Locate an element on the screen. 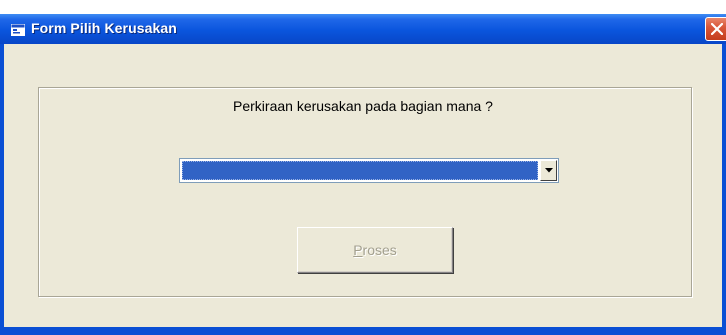 Image resolution: width=726 pixels, height=335 pixels. form-window-icon is located at coordinates (18, 29).